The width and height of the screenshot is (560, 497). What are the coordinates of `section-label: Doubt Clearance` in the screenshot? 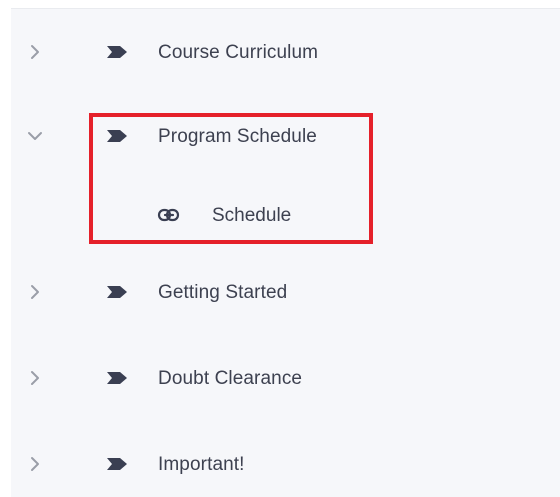 It's located at (230, 378).